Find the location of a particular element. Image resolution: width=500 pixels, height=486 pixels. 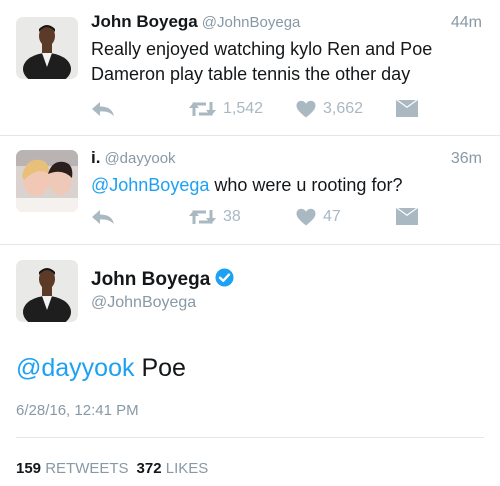

display-name-row: John Boyega is located at coordinates (162, 280).